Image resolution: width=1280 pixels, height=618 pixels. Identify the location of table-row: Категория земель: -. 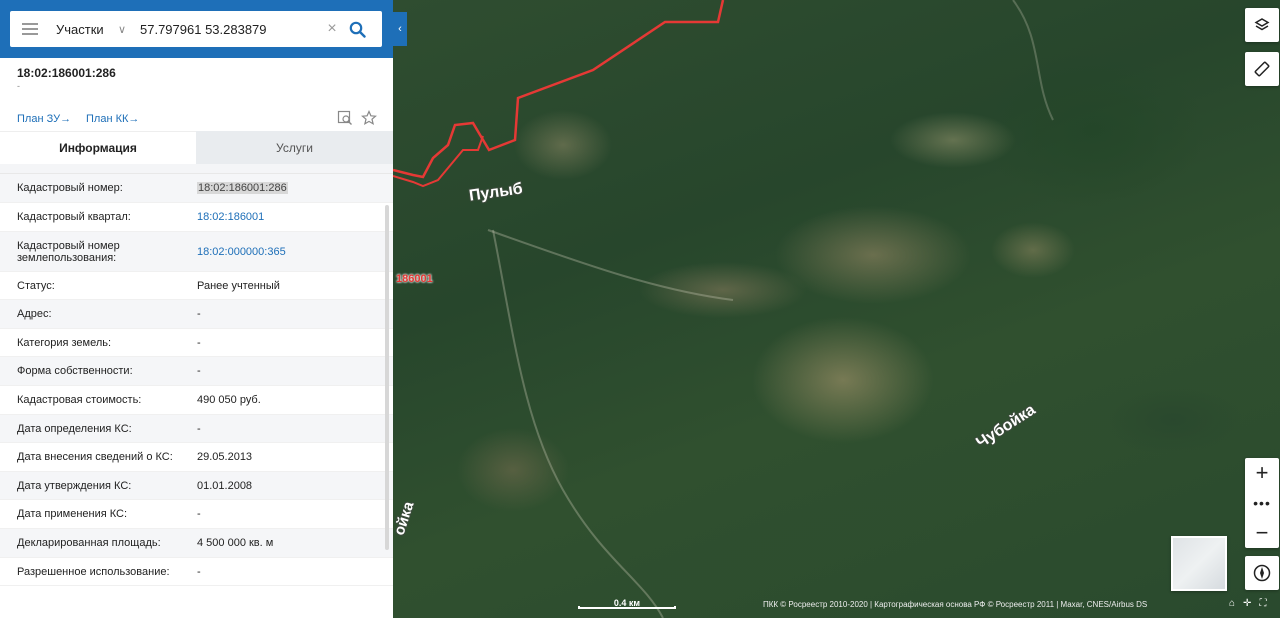
(196, 343).